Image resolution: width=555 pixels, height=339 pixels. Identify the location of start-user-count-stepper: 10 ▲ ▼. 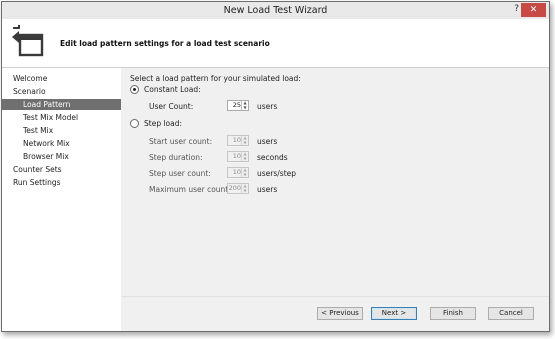
(238, 140).